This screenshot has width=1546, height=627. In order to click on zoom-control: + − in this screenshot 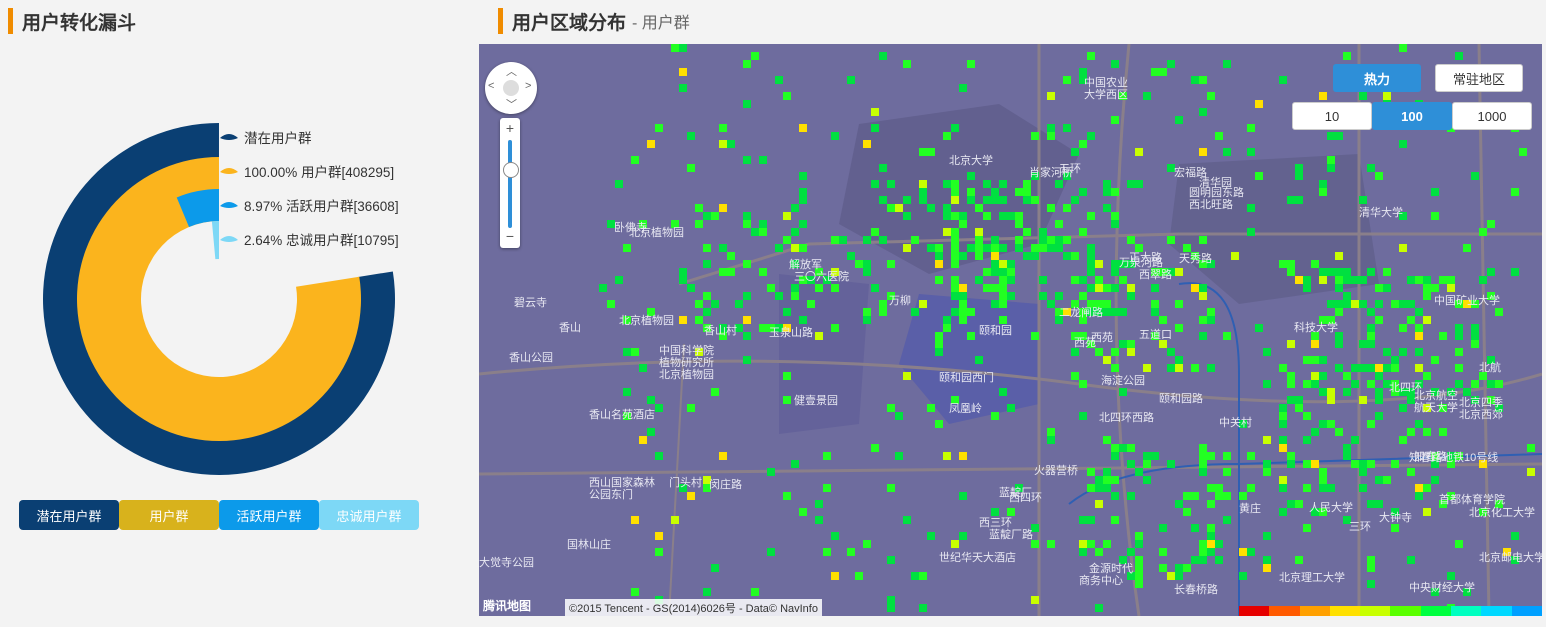, I will do `click(510, 183)`.